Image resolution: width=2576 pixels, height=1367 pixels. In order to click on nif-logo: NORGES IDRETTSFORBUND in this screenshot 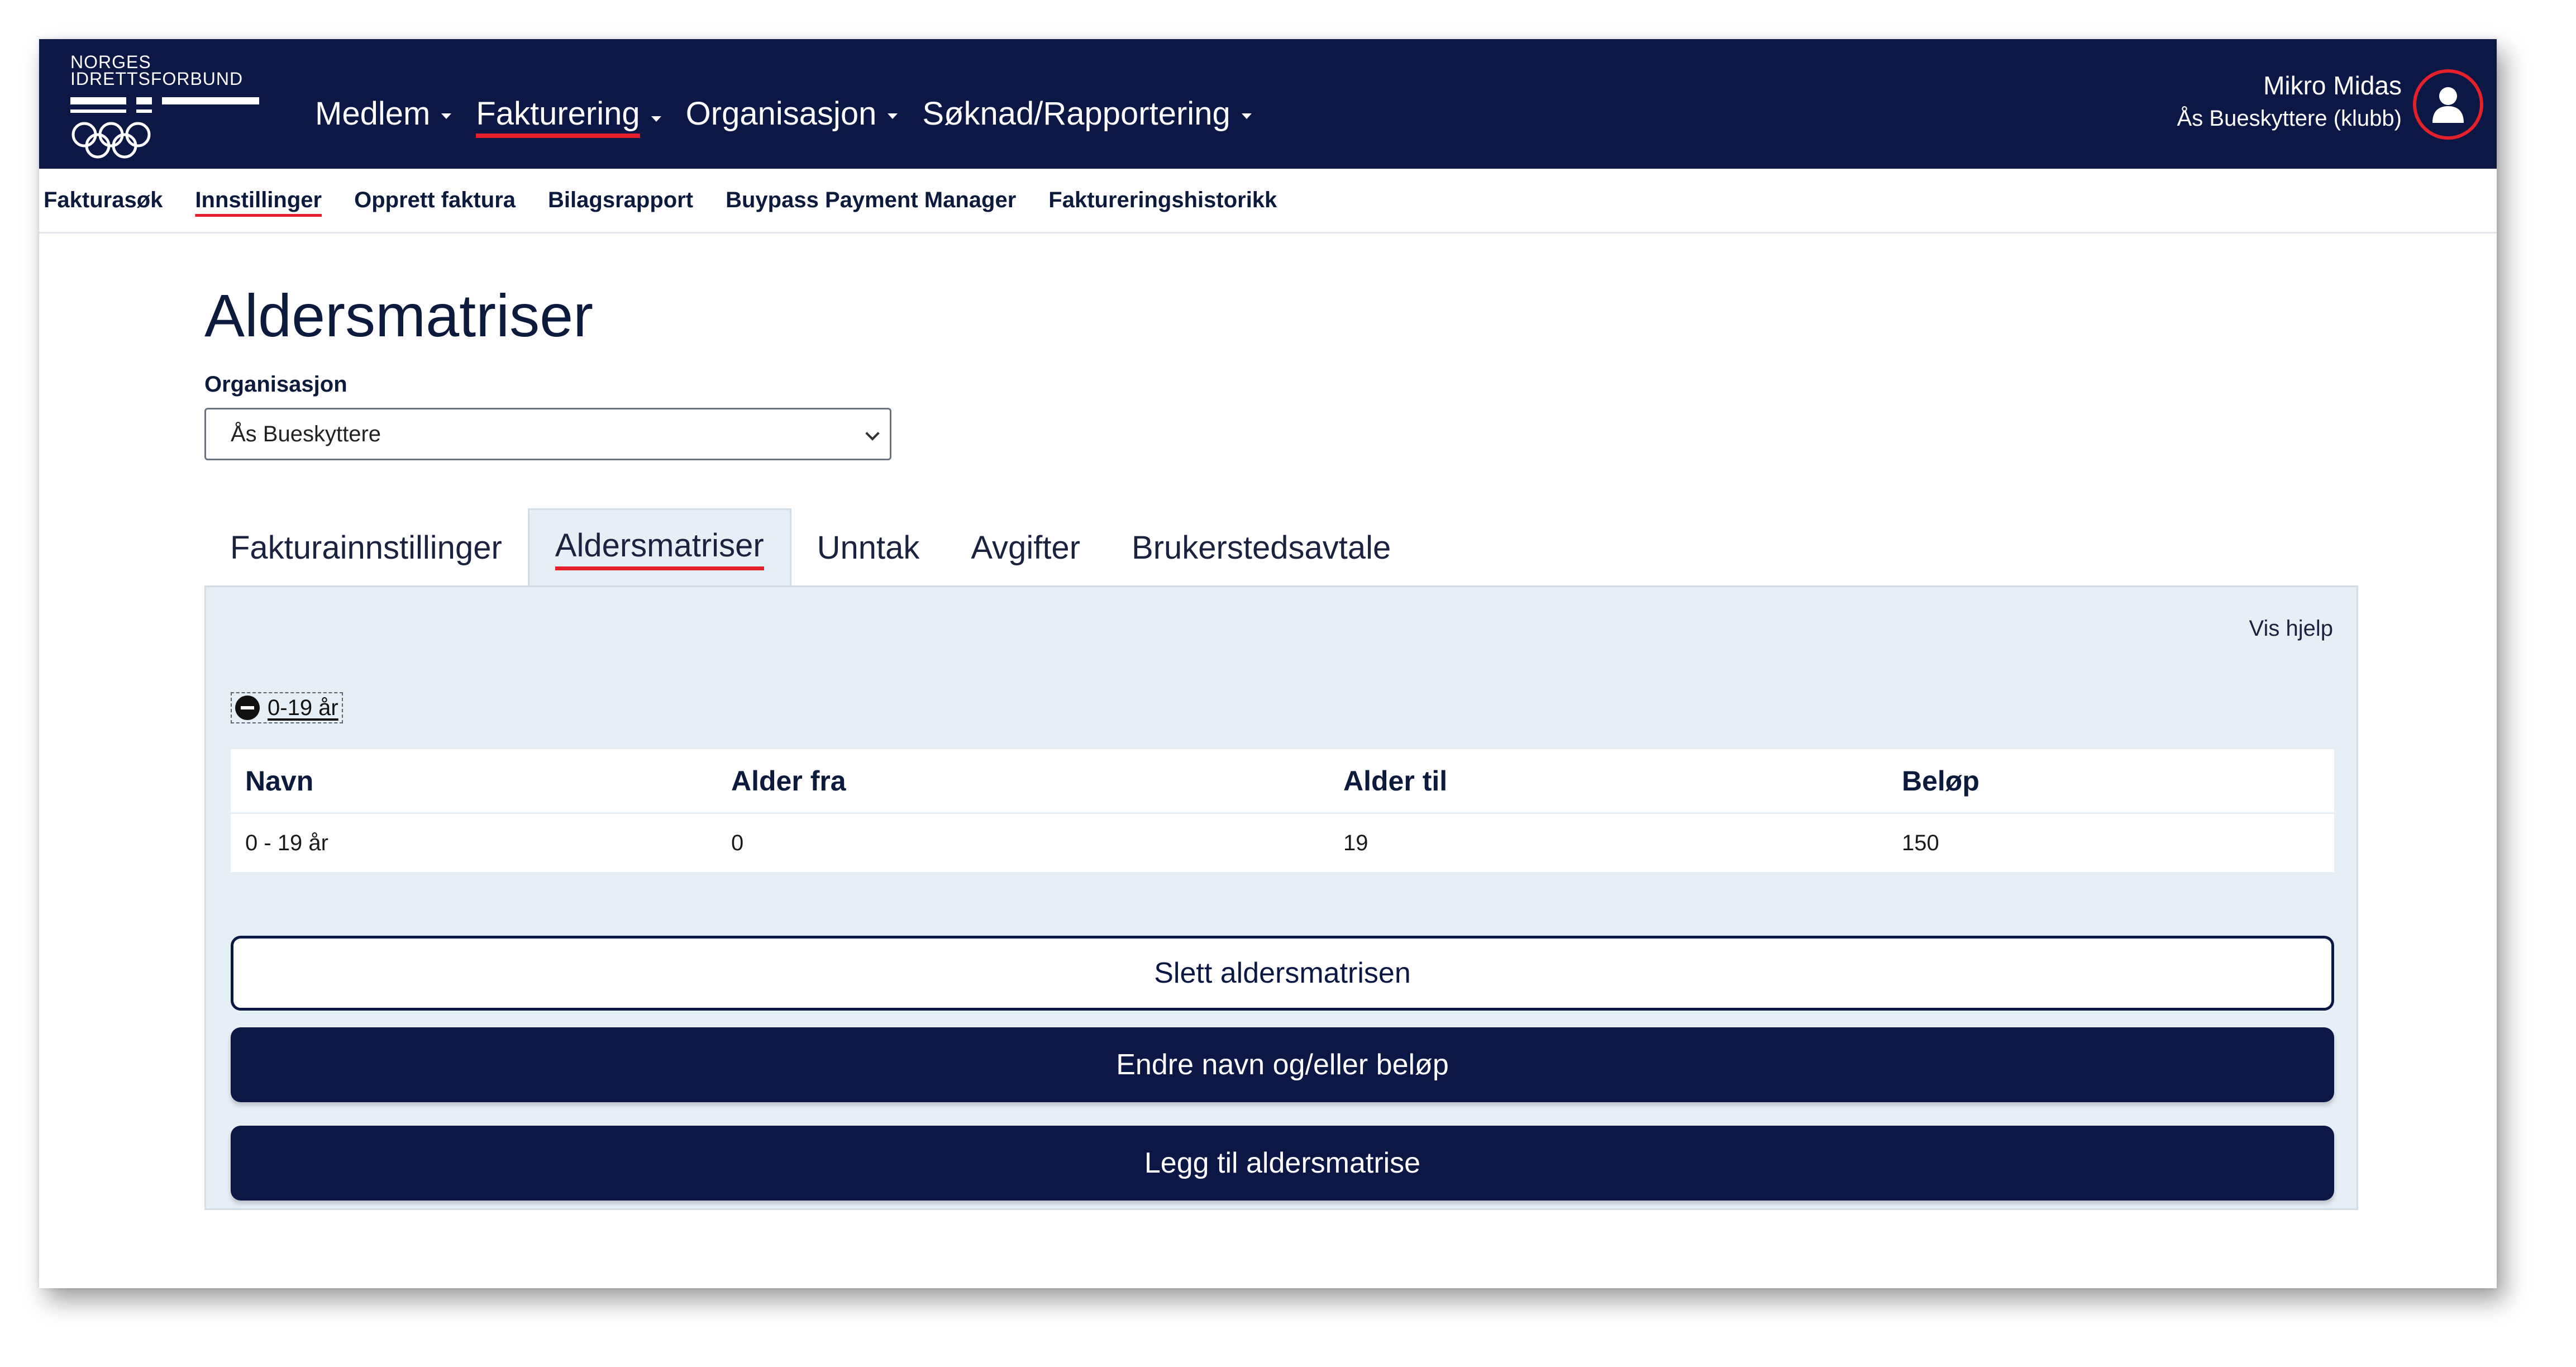, I will do `click(171, 106)`.